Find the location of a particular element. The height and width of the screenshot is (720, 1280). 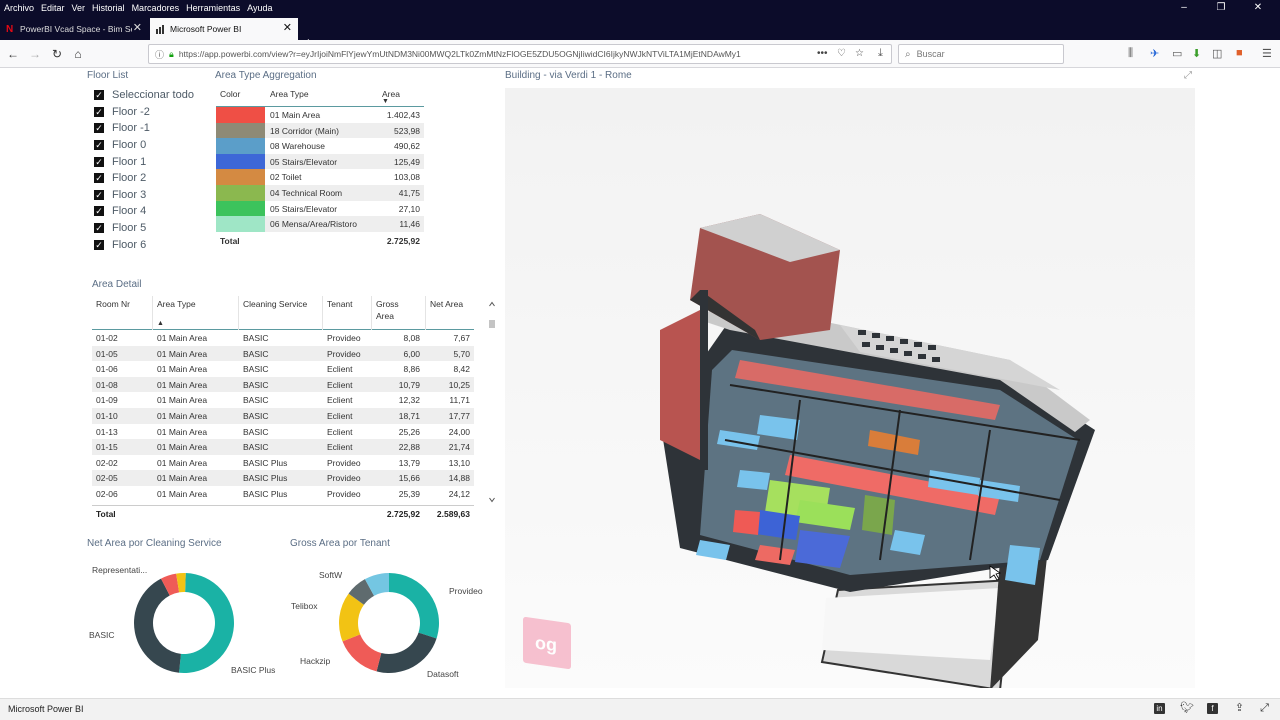

tenant-cell: Eclient is located at coordinates (340, 384).